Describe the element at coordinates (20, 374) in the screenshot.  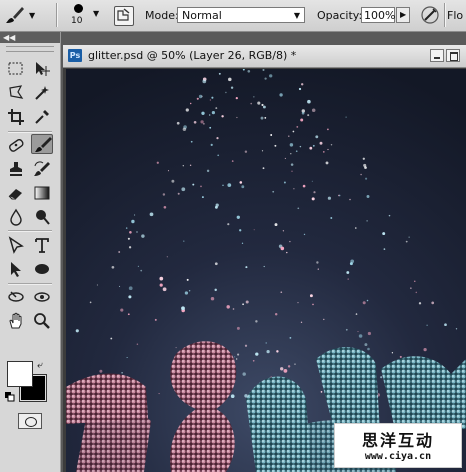
I see `foreground-color-swatch` at that location.